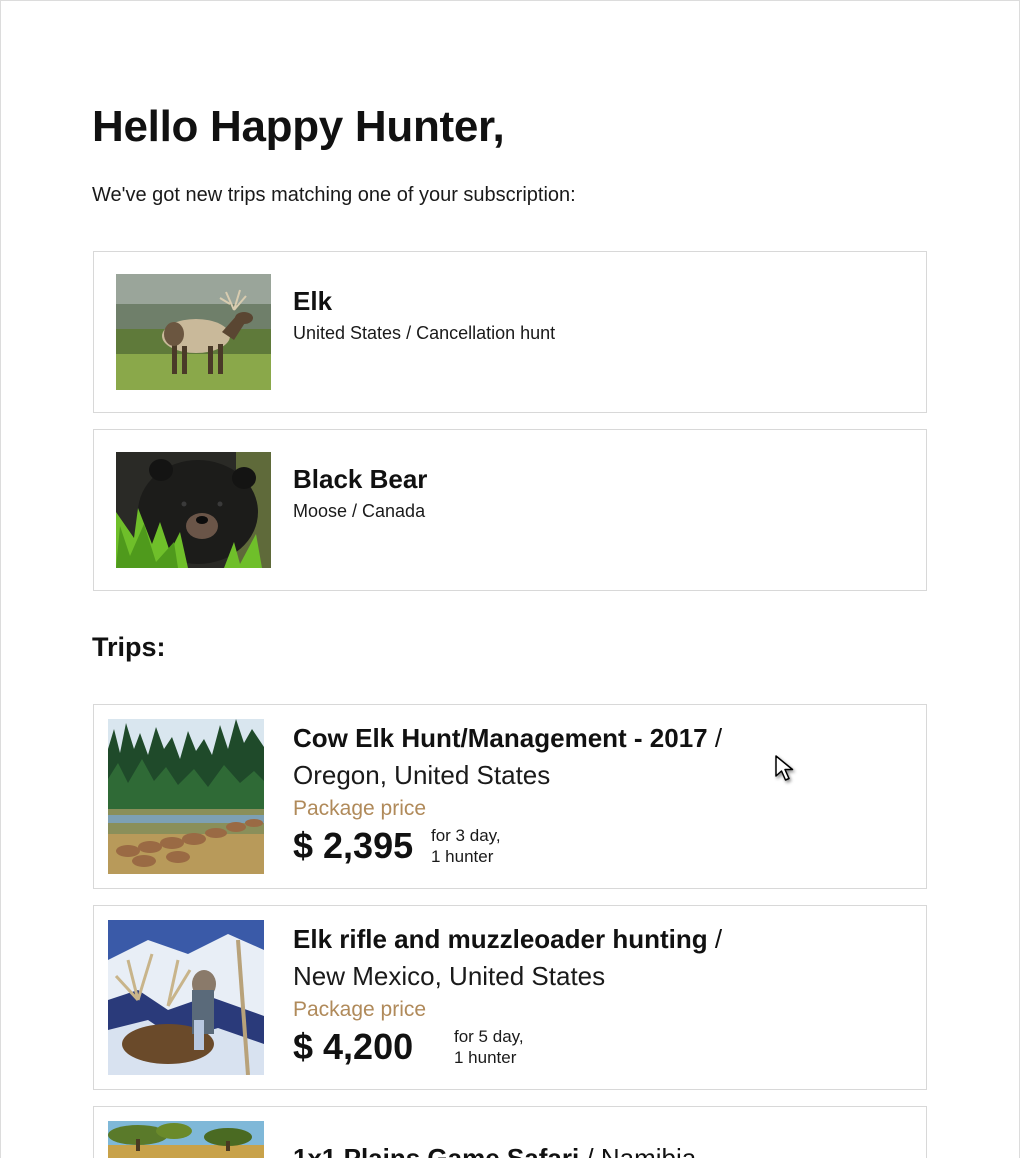 Image resolution: width=1020 pixels, height=1158 pixels. What do you see at coordinates (436, 1150) in the screenshot?
I see `trip-title-text: 1x1 Plains Game Safari` at bounding box center [436, 1150].